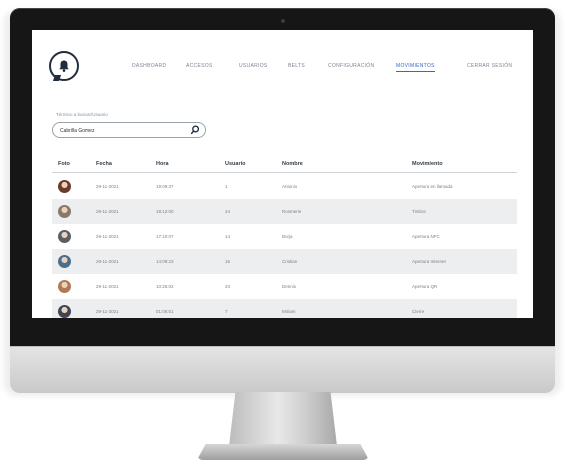 Image resolution: width=565 pixels, height=466 pixels. What do you see at coordinates (64, 164) in the screenshot?
I see `header-foto: Foto` at bounding box center [64, 164].